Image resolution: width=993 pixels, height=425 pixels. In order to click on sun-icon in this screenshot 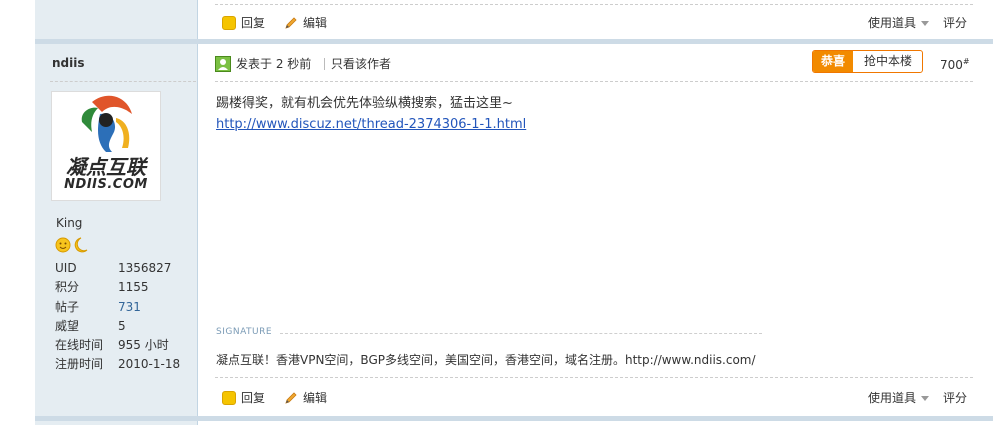, I will do `click(63, 245)`.